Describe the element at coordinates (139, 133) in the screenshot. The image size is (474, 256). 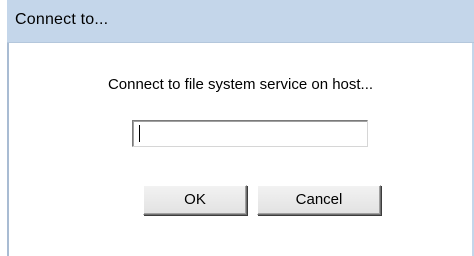
I see `text-caret` at that location.